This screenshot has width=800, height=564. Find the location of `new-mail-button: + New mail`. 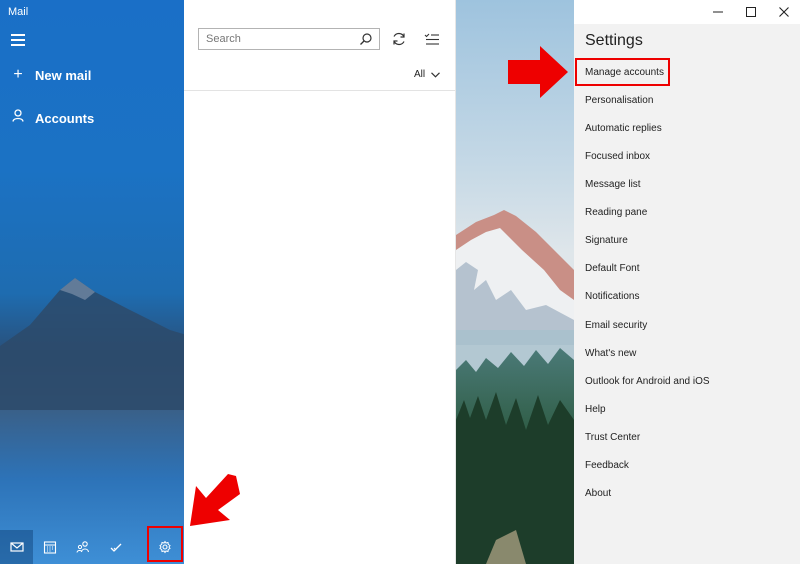

new-mail-button: + New mail is located at coordinates (51, 75).